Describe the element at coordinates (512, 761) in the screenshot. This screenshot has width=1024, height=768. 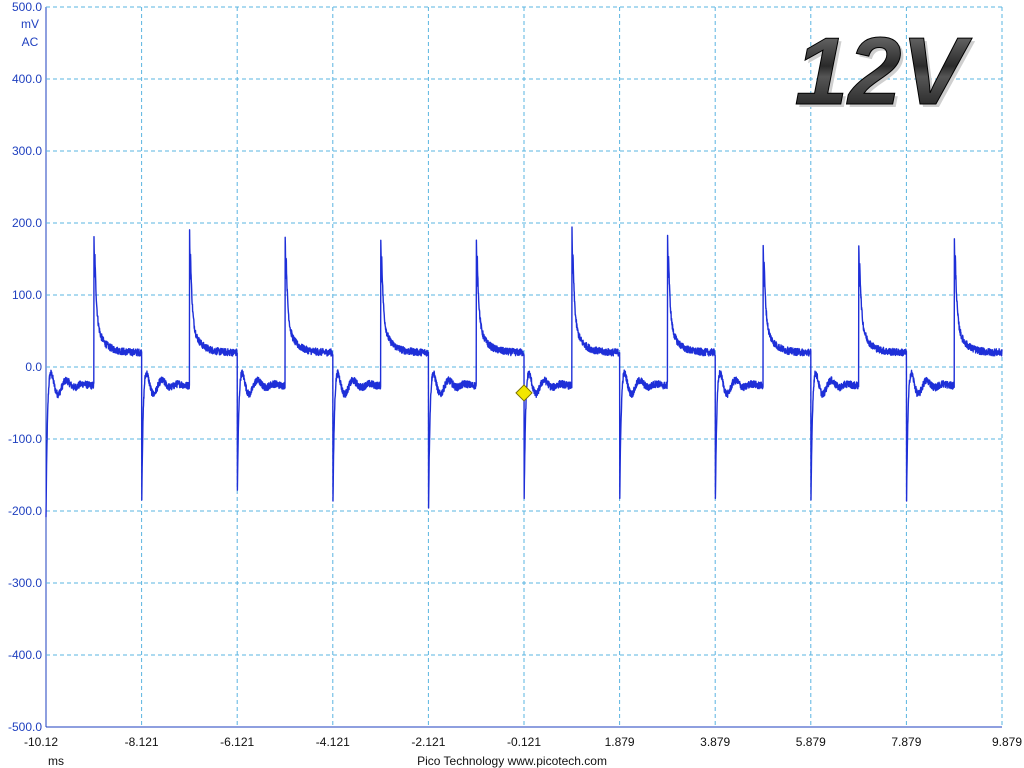
I see `footer-credit: Pico Technology www.picotech.com` at that location.